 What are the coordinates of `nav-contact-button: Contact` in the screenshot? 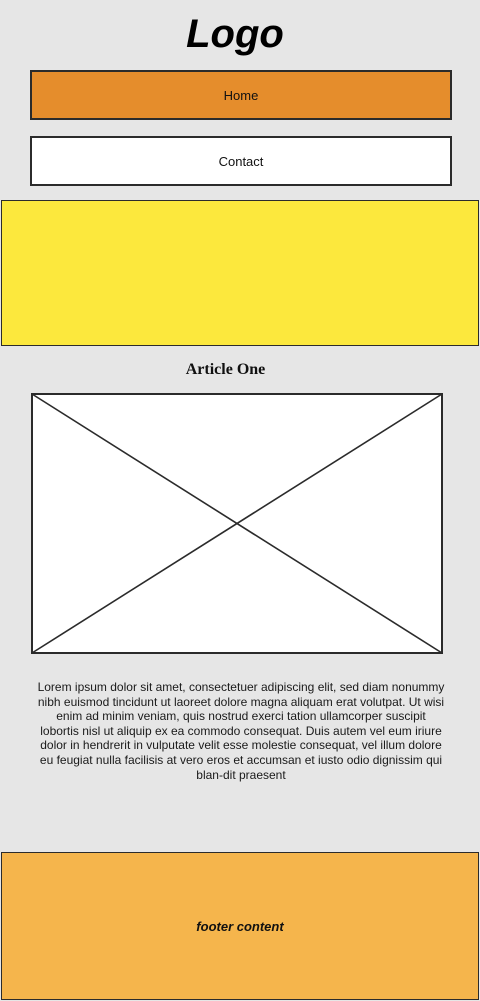 It's located at (241, 161).